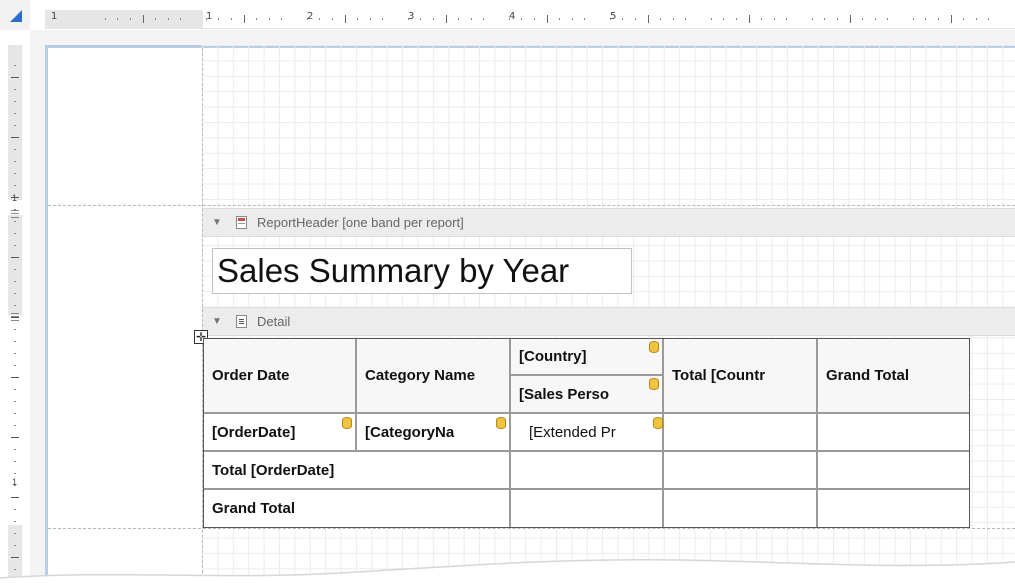 This screenshot has width=1015, height=583. Describe the element at coordinates (609, 321) in the screenshot. I see `detail-band: ▼ Detail` at that location.